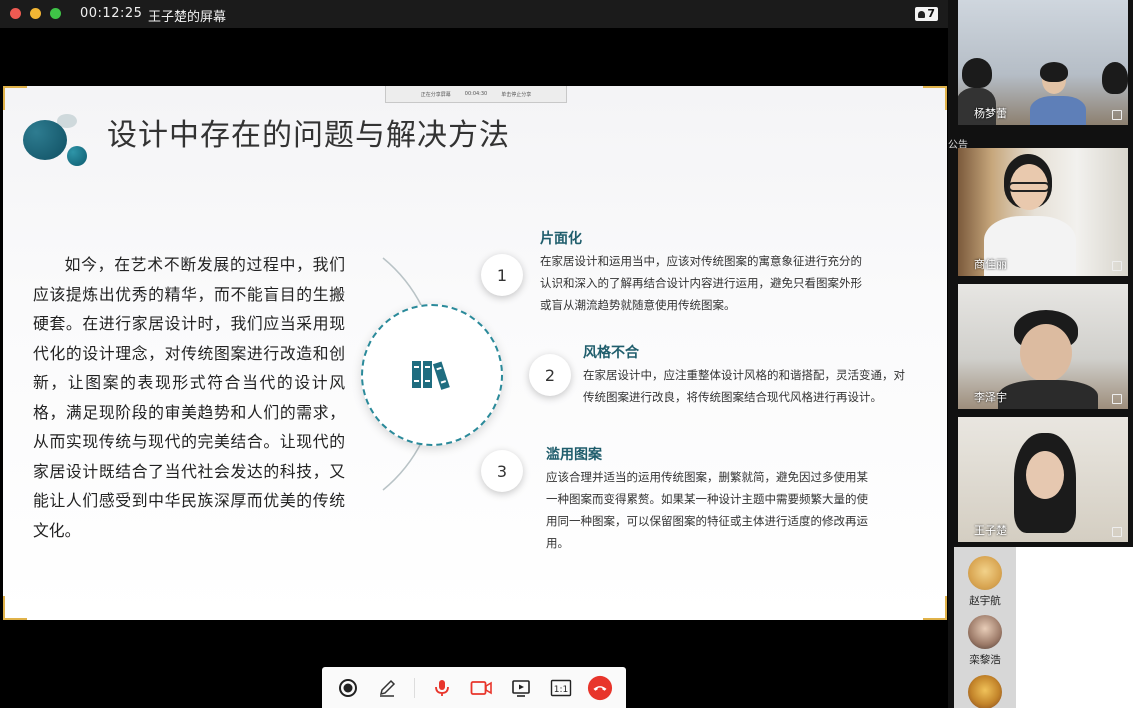  Describe the element at coordinates (502, 275) in the screenshot. I see `step-node: 1` at that location.